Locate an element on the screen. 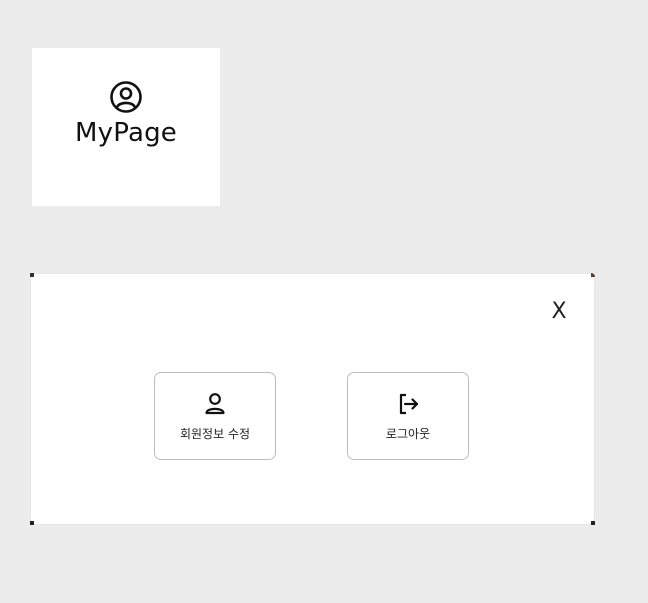 The image size is (648, 603). user-icon is located at coordinates (215, 403).